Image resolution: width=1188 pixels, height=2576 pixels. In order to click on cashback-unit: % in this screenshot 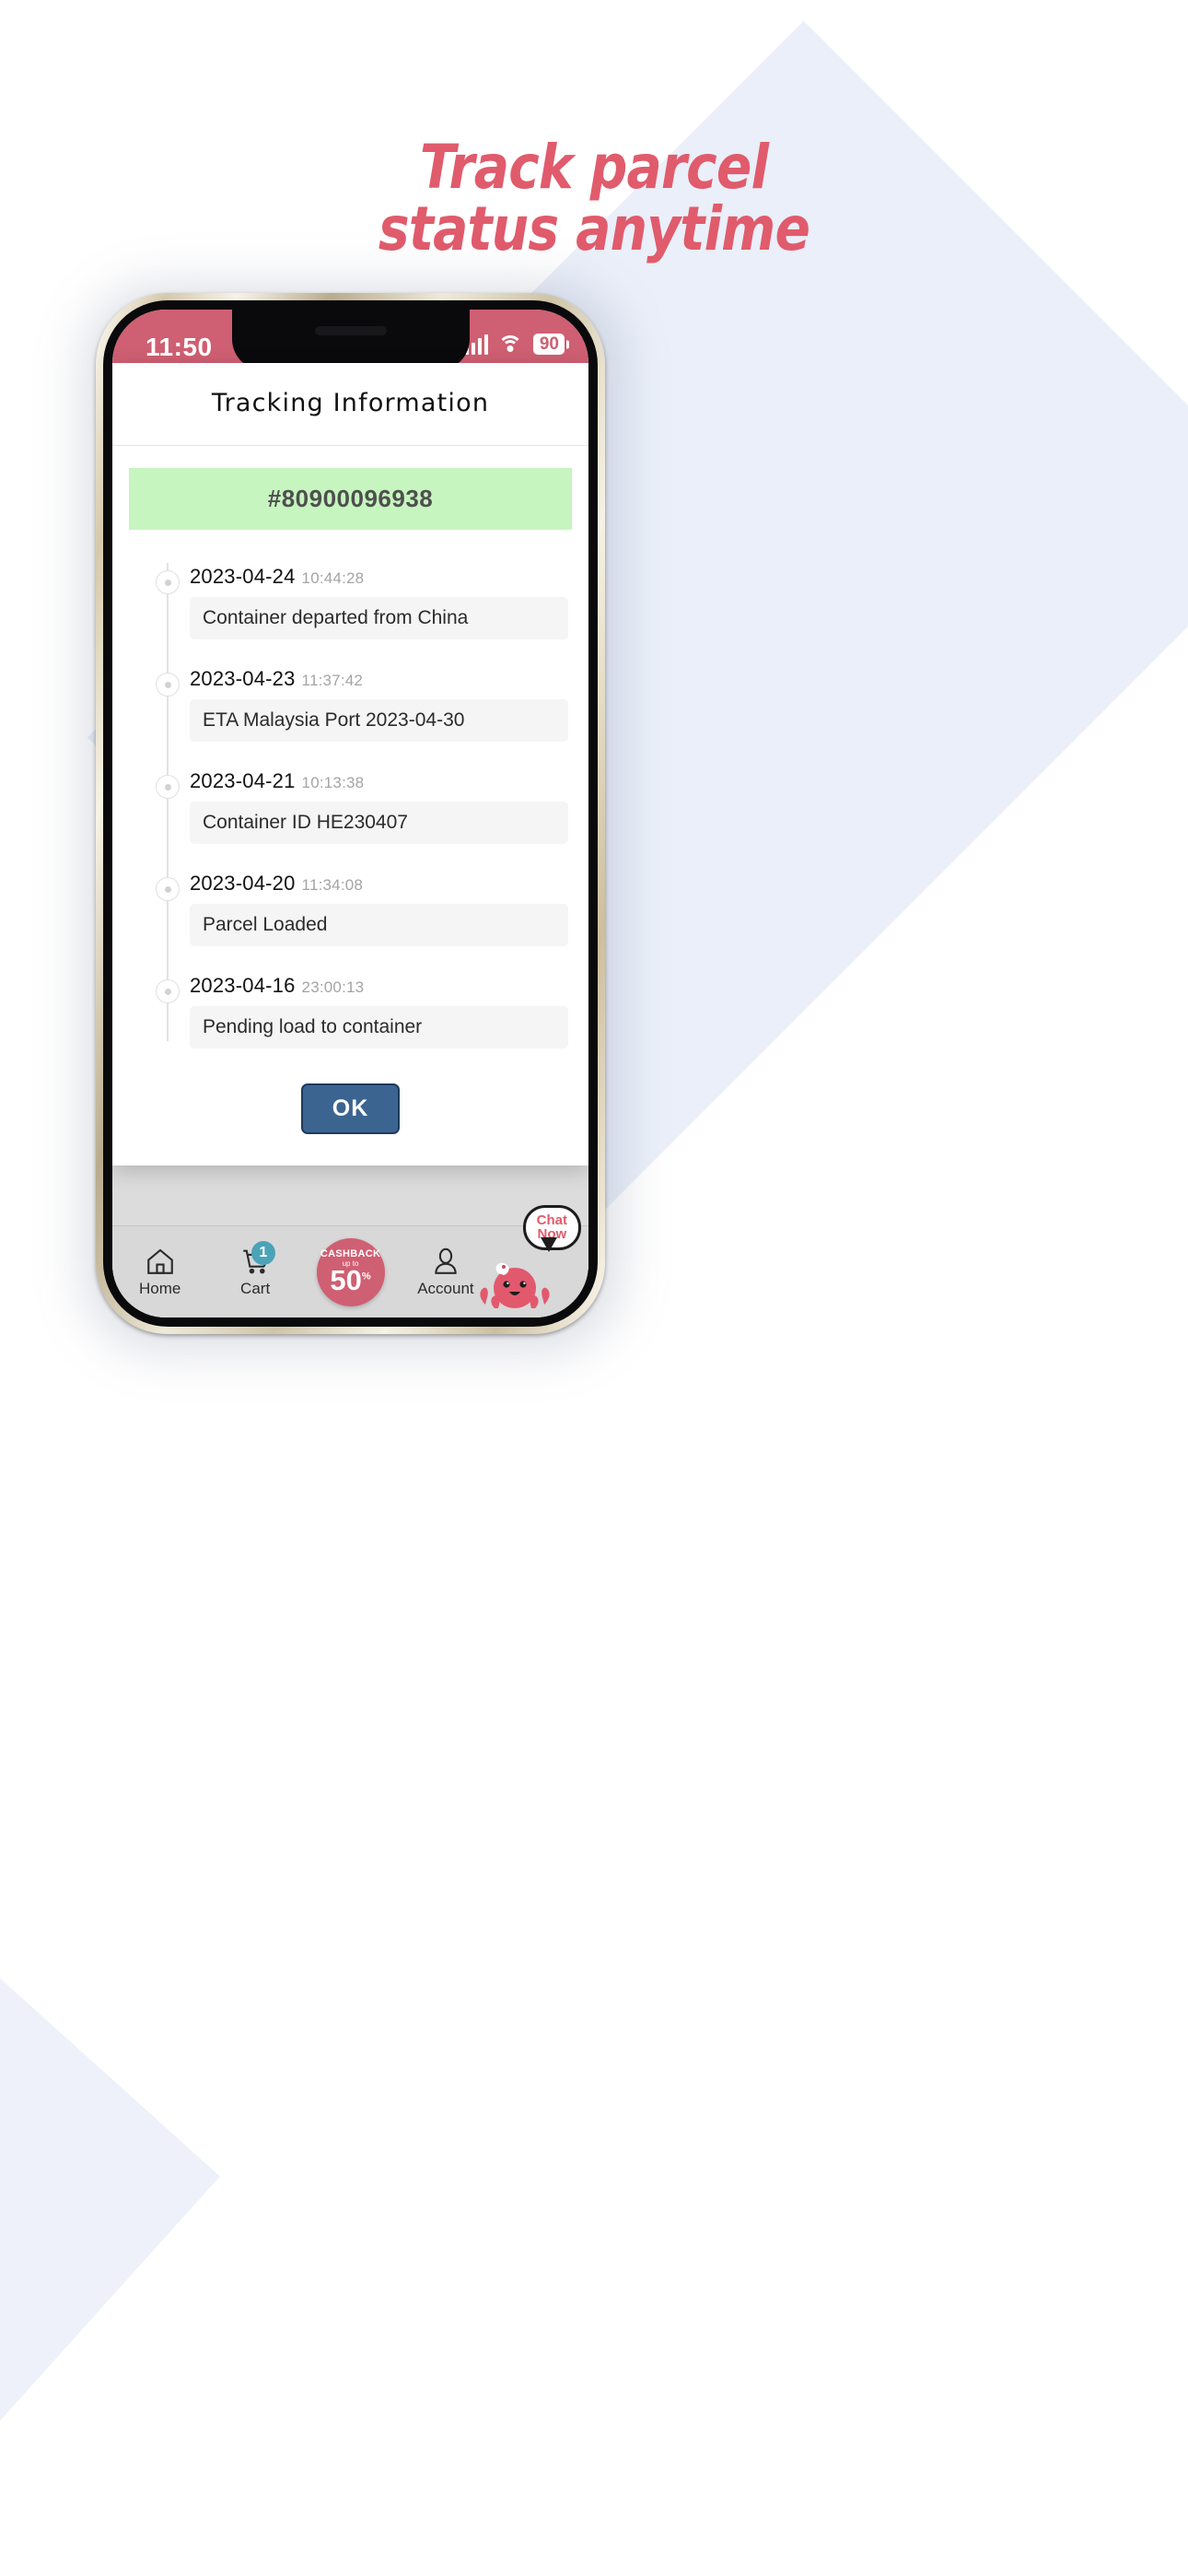, I will do `click(366, 1276)`.